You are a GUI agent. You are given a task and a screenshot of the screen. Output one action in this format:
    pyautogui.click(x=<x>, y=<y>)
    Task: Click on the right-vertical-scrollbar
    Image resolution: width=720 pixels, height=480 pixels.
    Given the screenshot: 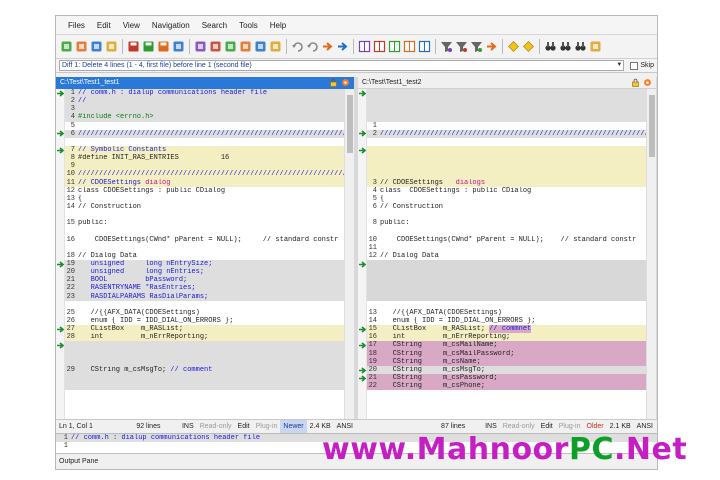 What is the action you would take?
    pyautogui.click(x=651, y=254)
    